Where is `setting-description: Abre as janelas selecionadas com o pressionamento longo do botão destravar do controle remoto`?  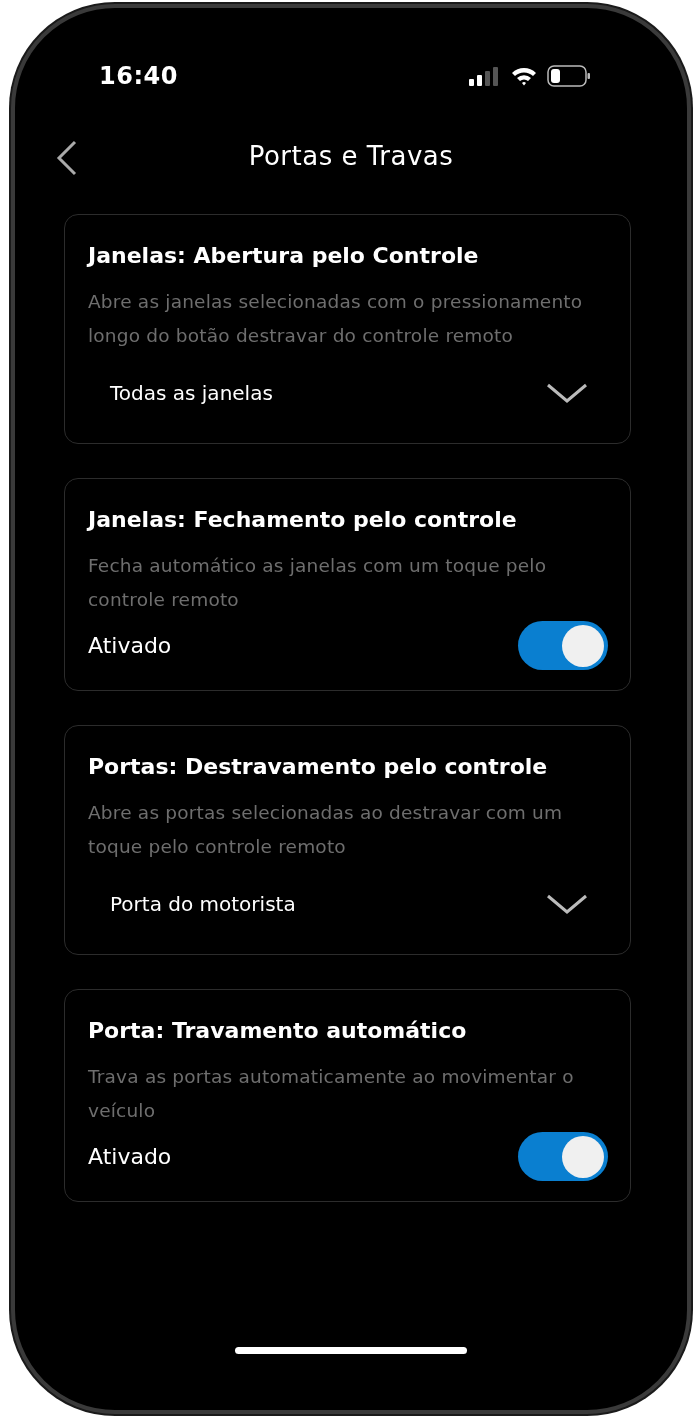
setting-description: Abre as janelas selecionadas com o pressionamento longo do botão destravar do controle remoto is located at coordinates (336, 319).